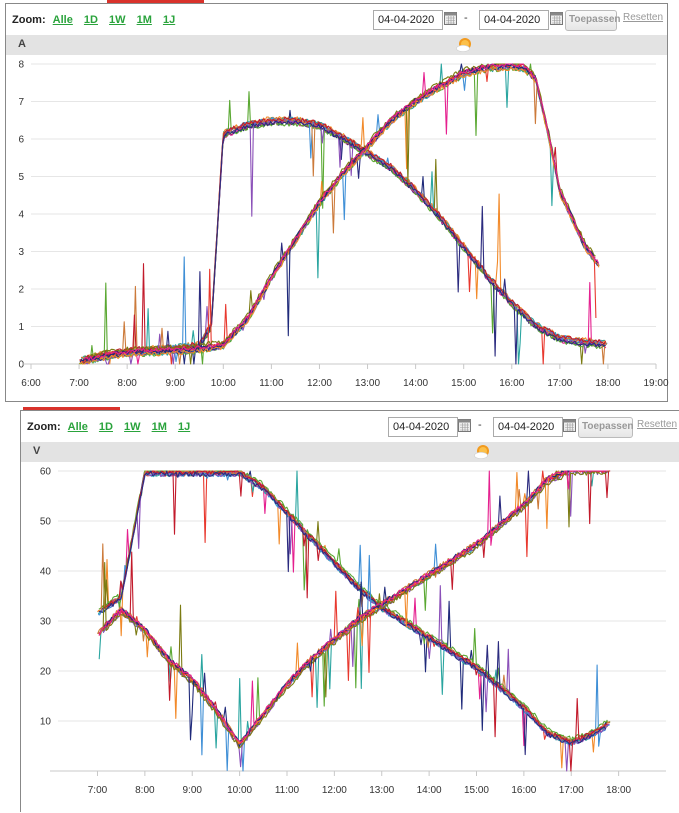  What do you see at coordinates (655, 383) in the screenshot?
I see `x-tick-label: 19:00` at bounding box center [655, 383].